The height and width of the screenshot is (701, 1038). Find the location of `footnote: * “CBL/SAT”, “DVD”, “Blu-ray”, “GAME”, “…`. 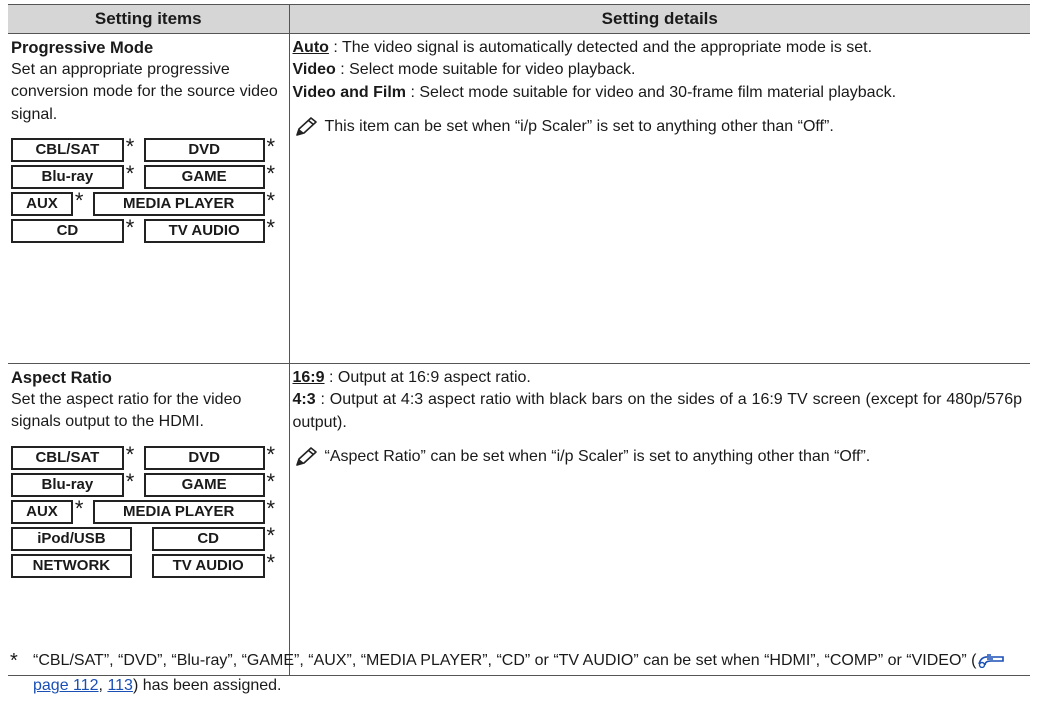

footnote: * “CBL/SAT”, “DVD”, “Blu-ray”, “GAME”, “… is located at coordinates (520, 674).